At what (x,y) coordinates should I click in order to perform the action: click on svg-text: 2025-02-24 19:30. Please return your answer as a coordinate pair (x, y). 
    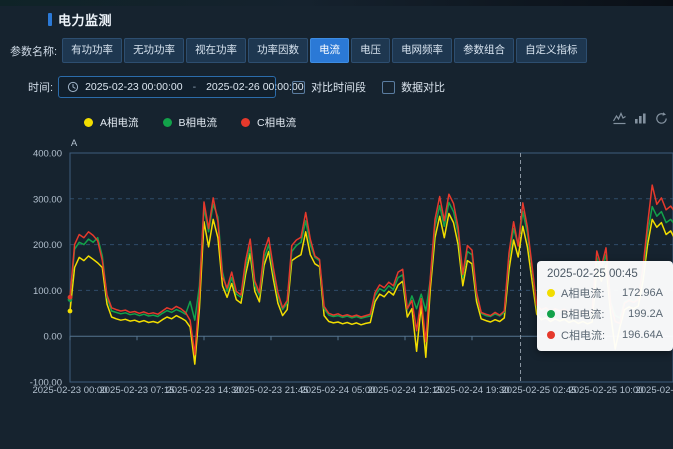
    Looking at the image, I should click on (471, 390).